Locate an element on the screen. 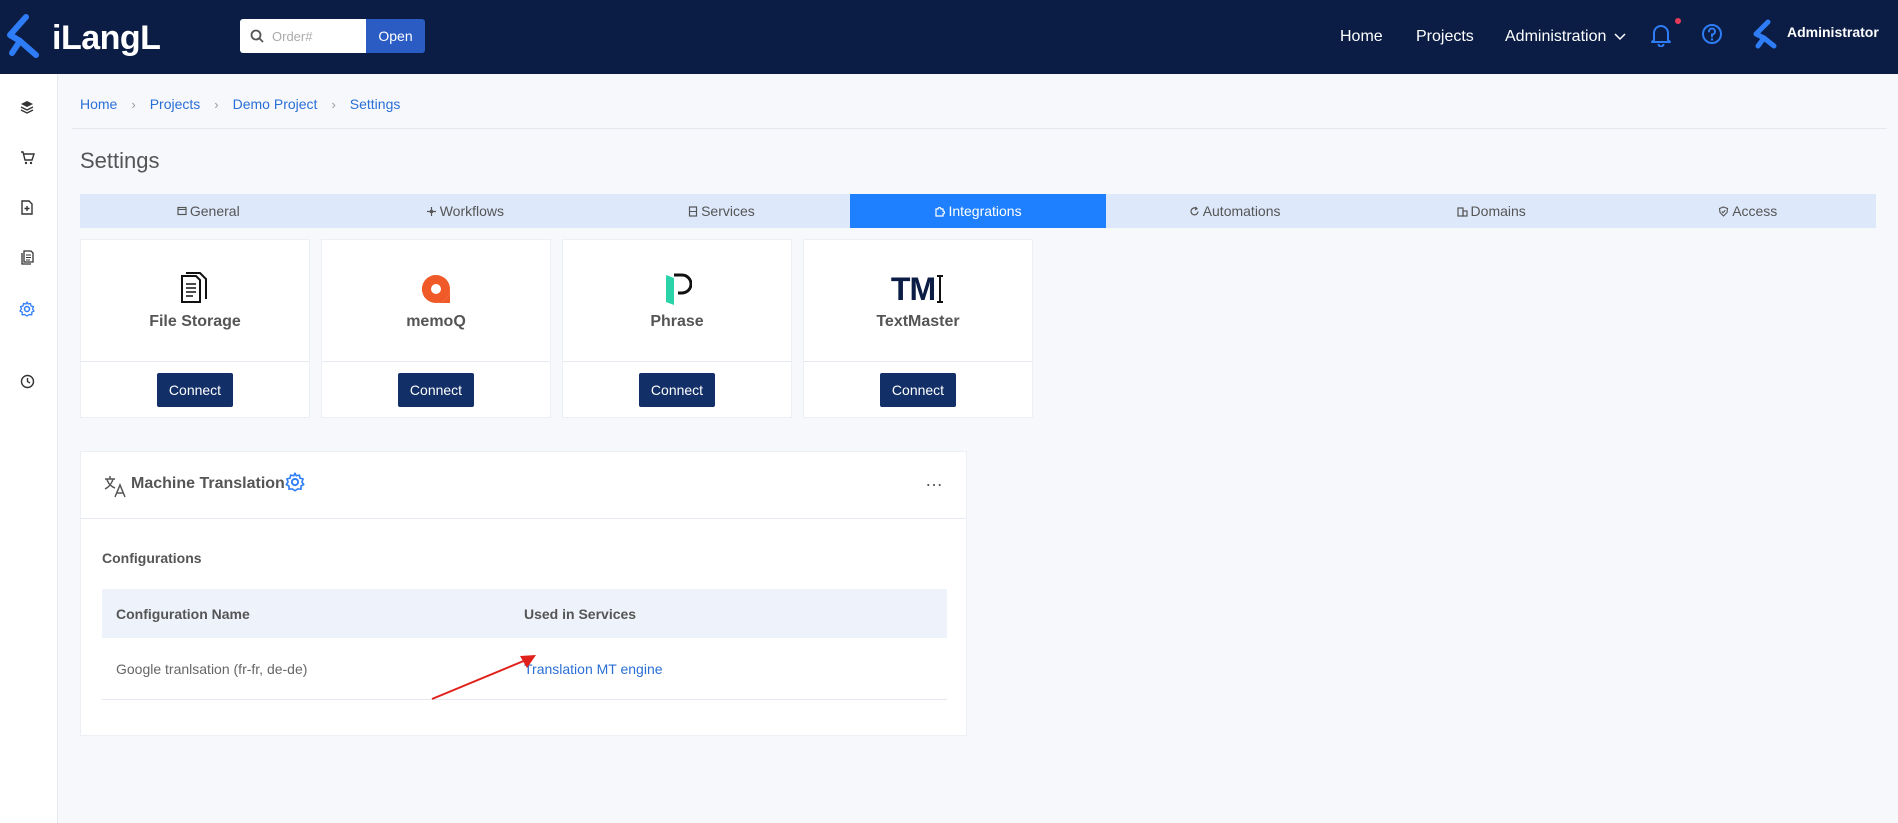 The height and width of the screenshot is (823, 1898). tab-workflows: Workflows is located at coordinates (465, 211).